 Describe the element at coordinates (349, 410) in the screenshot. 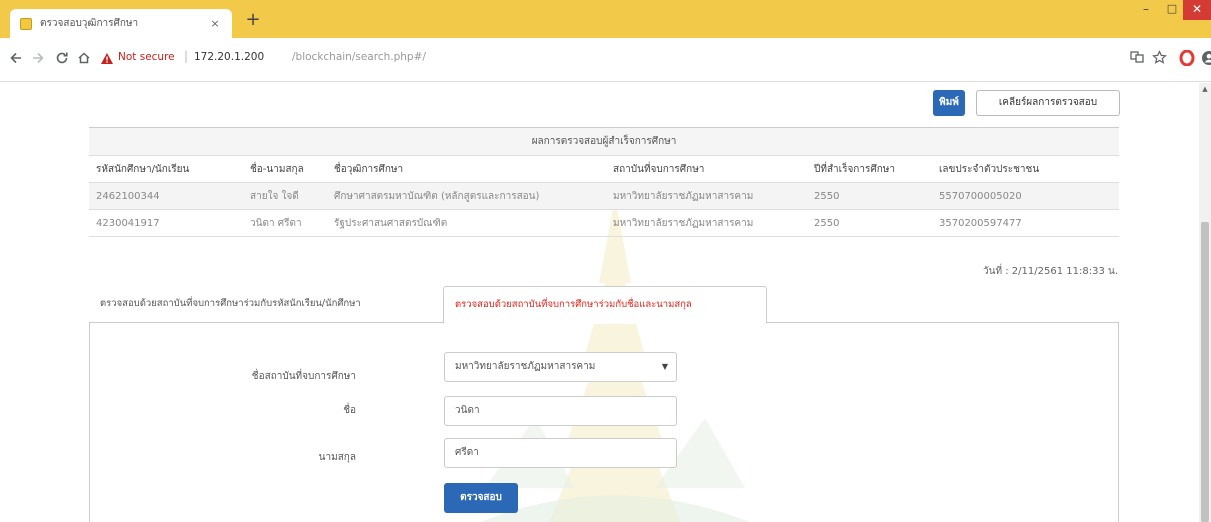

I see `first-name-label: ชื่อ` at that location.